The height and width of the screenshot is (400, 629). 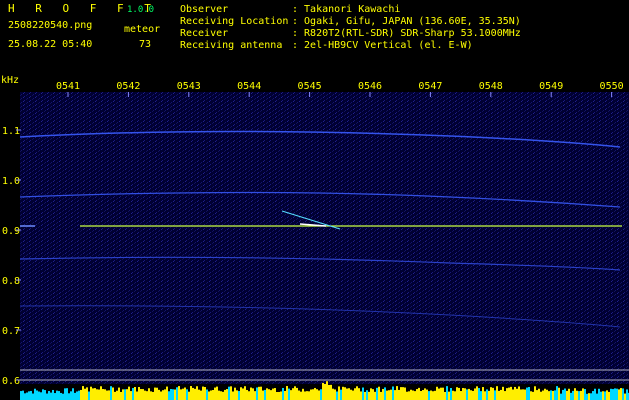 I want to click on info-value-location: : Ogaki, Gifu, JAPAN (136.60E, 35.35N), so click(x=406, y=21).